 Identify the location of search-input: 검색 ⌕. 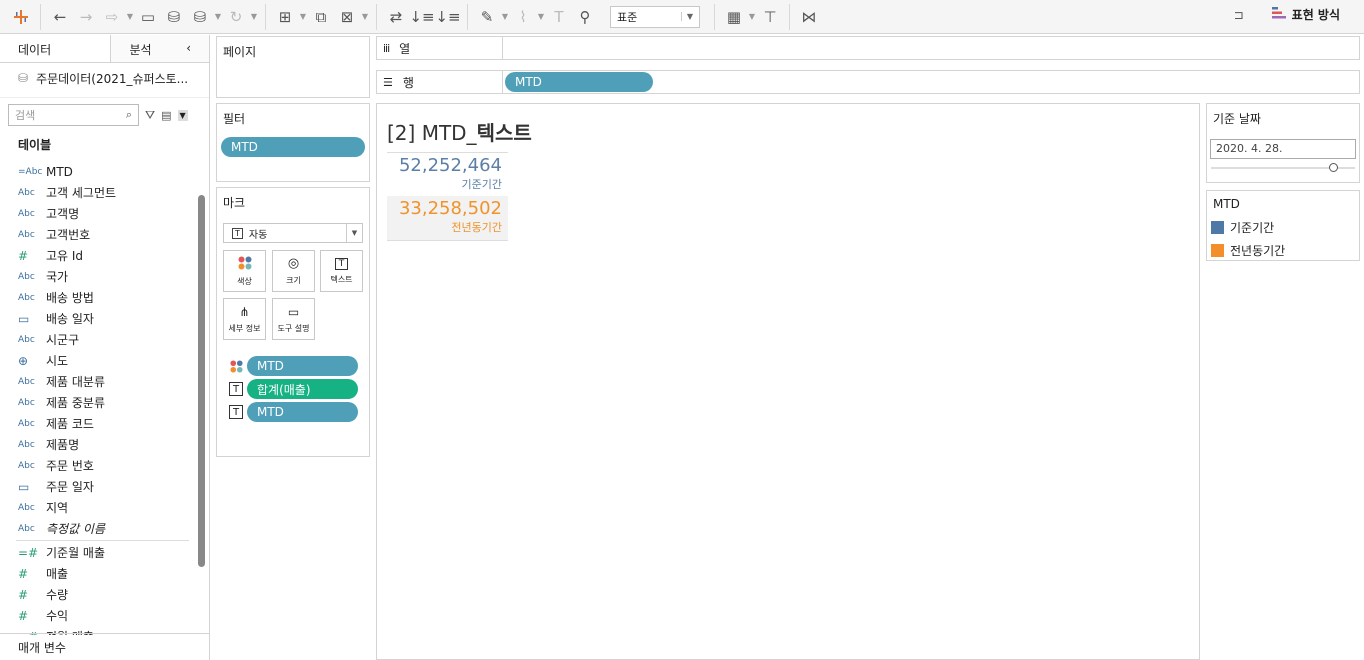
(73, 115).